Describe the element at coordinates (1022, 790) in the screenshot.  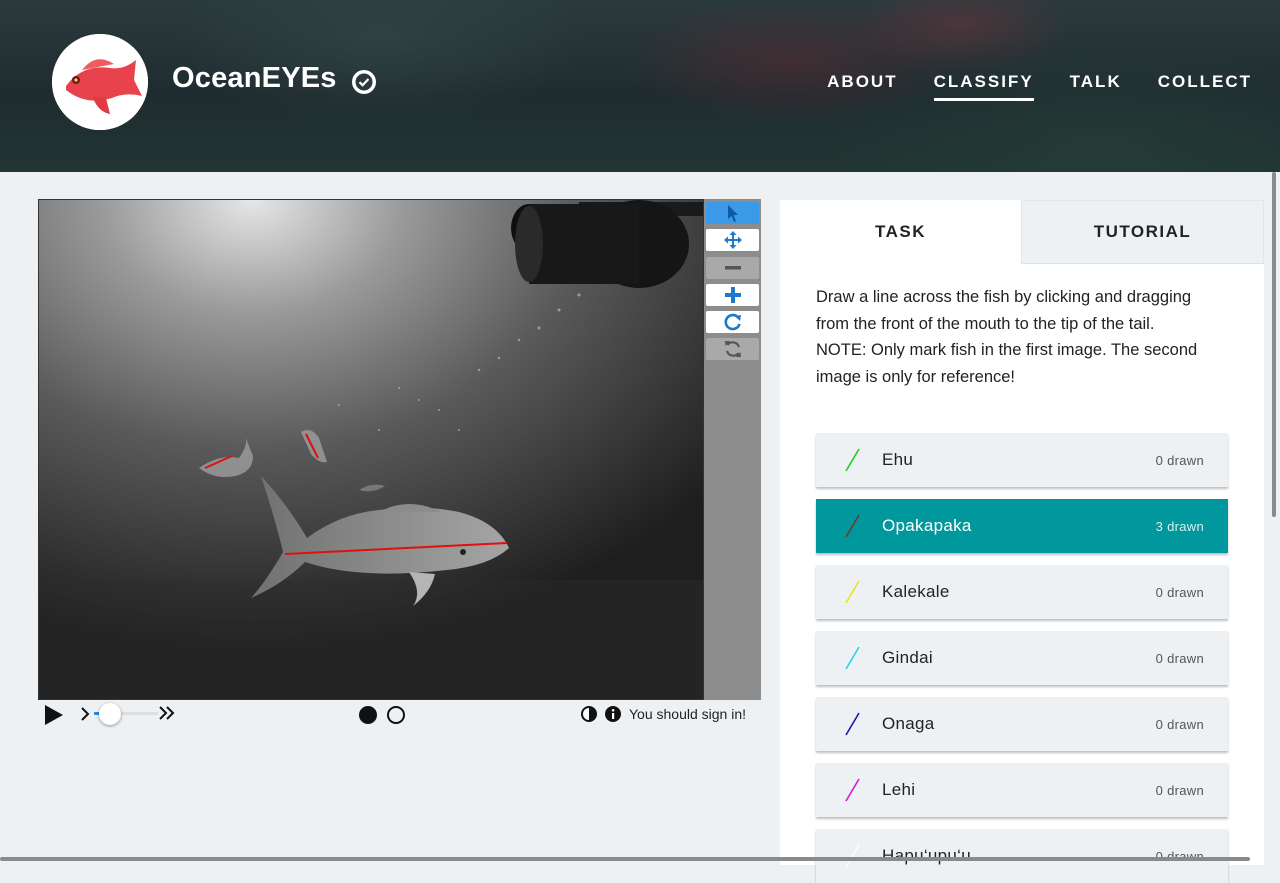
I see `tool-lehi: Lehi 0 drawn` at that location.